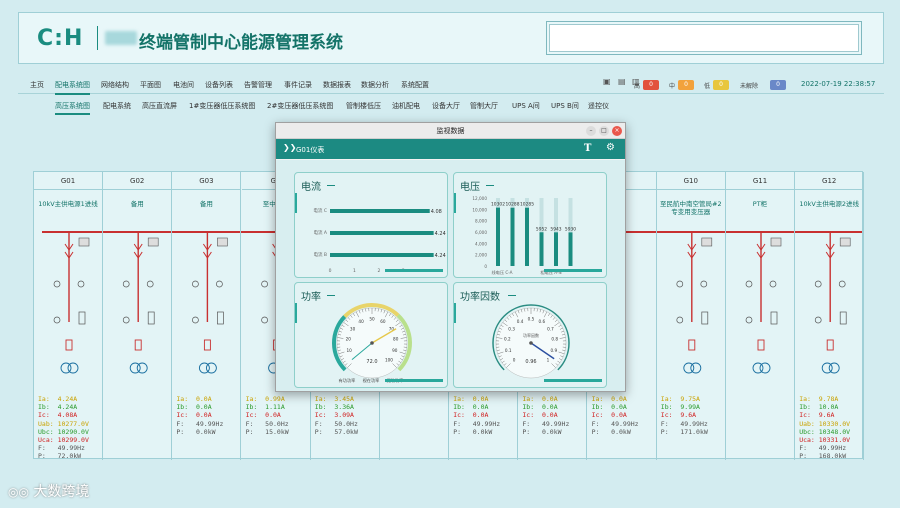 Image resolution: width=900 pixels, height=508 pixels. I want to click on gear-icon: ⚙, so click(610, 147).